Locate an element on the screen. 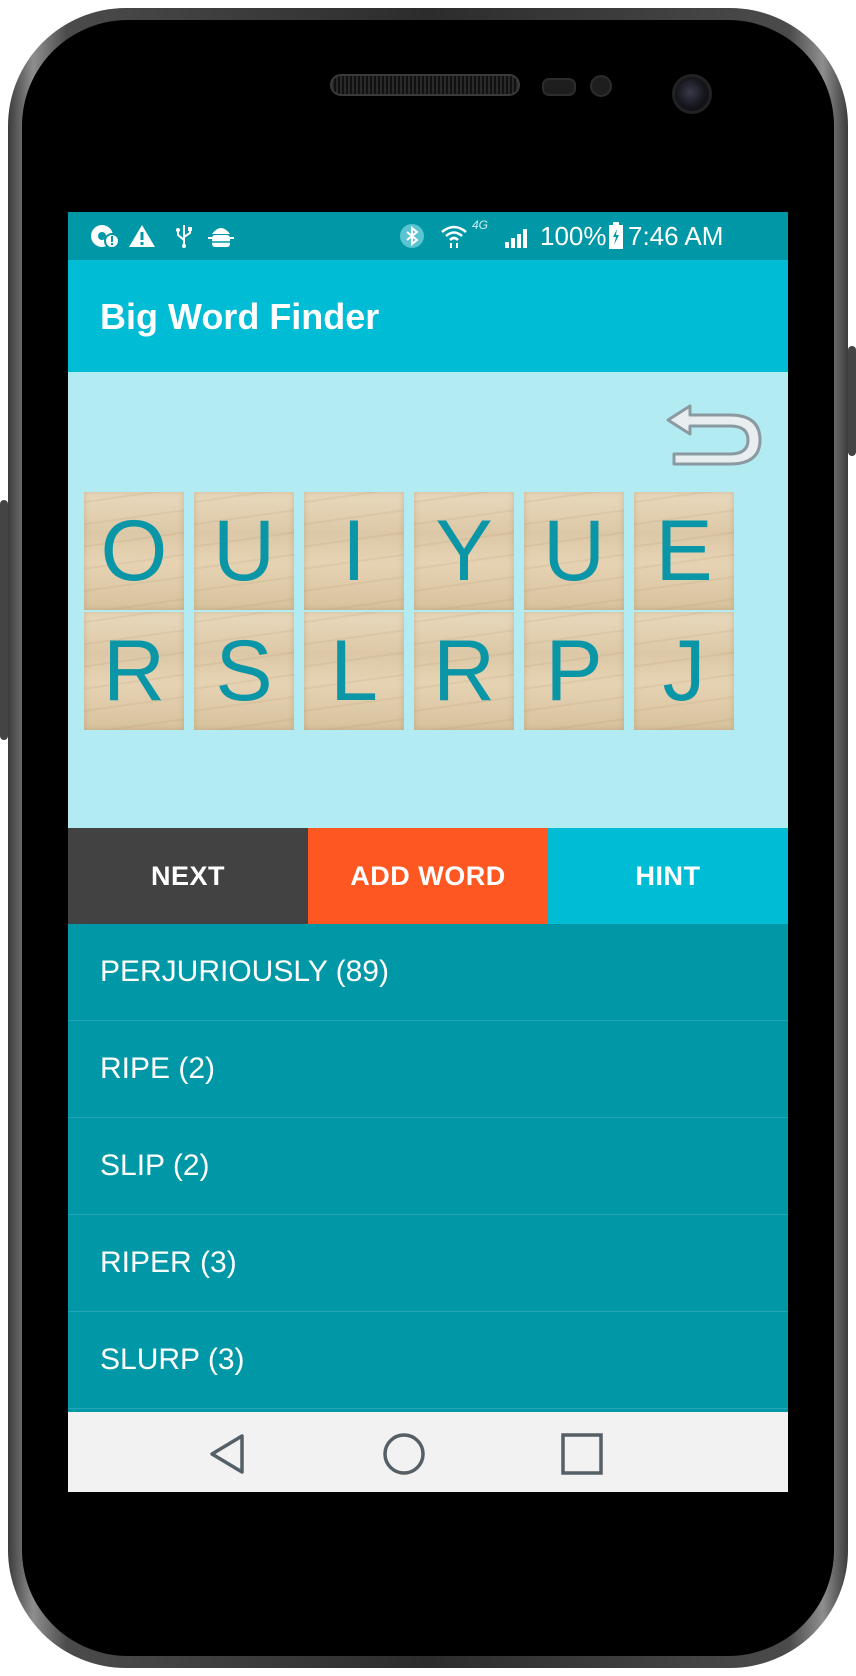 Image resolution: width=856 pixels, height=1676 pixels. tile-letter: O is located at coordinates (134, 550).